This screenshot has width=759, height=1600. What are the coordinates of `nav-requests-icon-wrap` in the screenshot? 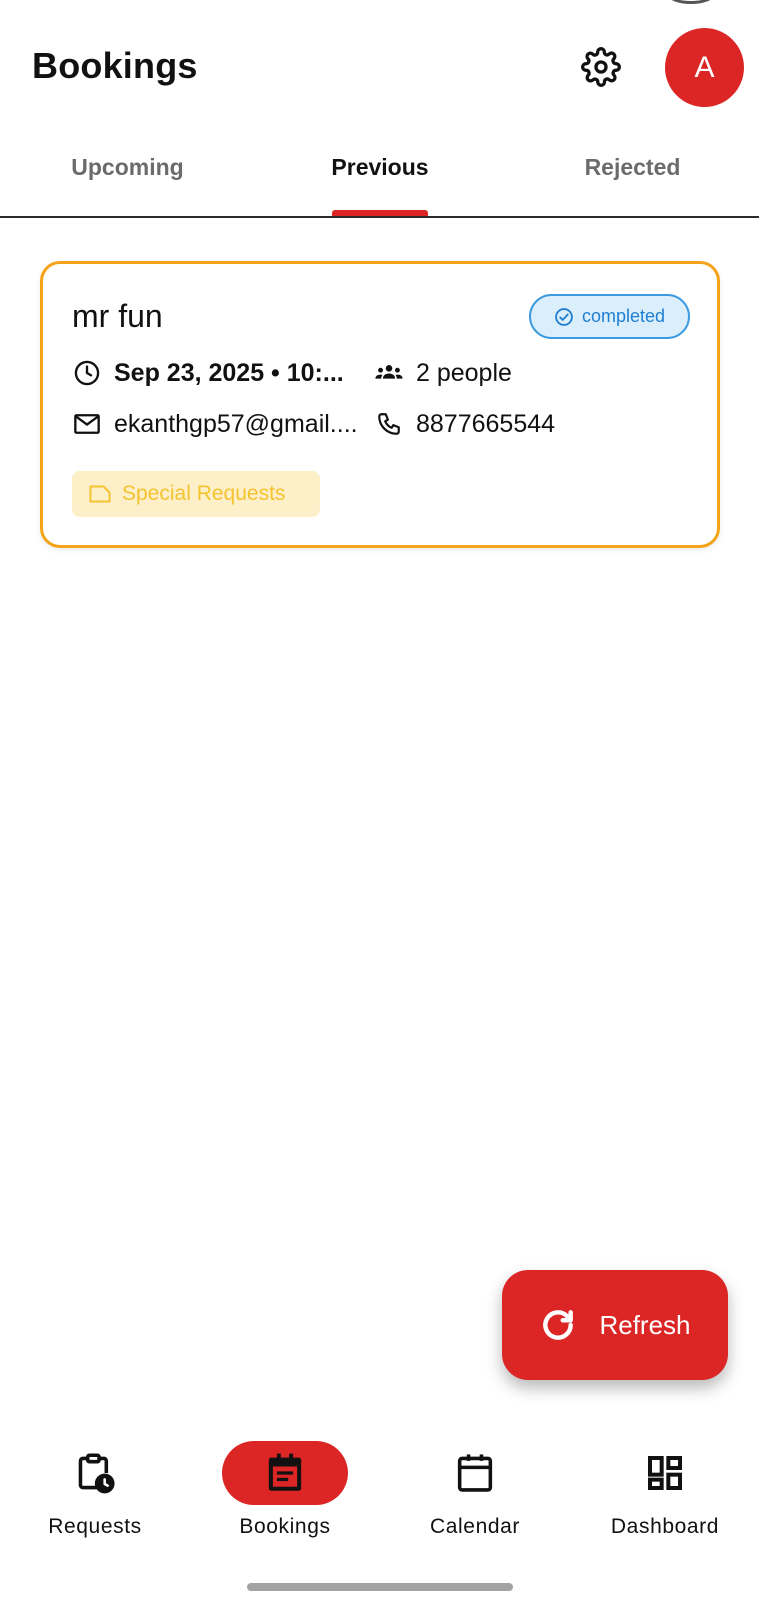 It's located at (95, 1473).